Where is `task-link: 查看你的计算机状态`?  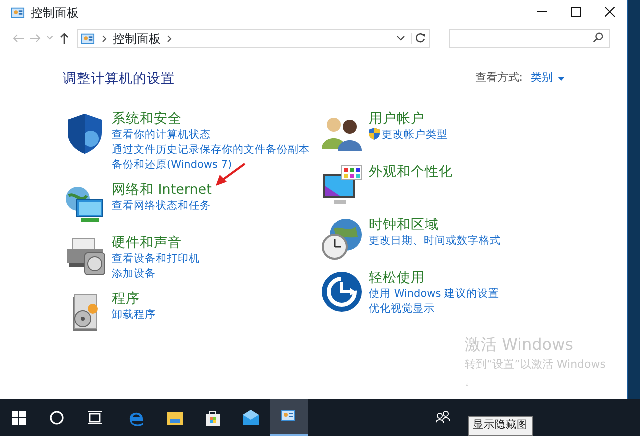
task-link: 查看你的计算机状态 is located at coordinates (161, 135).